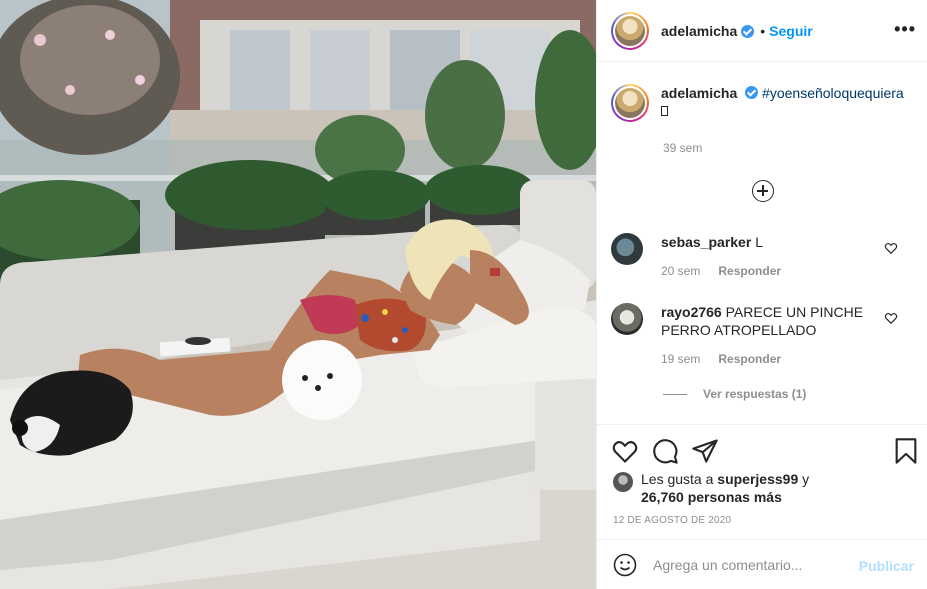 The height and width of the screenshot is (589, 927). I want to click on comment-time: 20 sem, so click(680, 271).